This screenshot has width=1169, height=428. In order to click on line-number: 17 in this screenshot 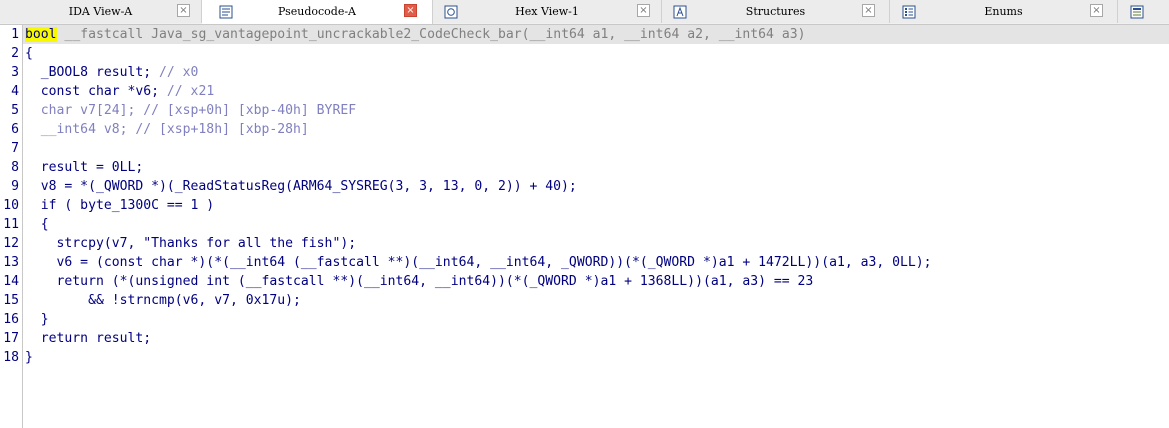, I will do `click(11, 338)`.